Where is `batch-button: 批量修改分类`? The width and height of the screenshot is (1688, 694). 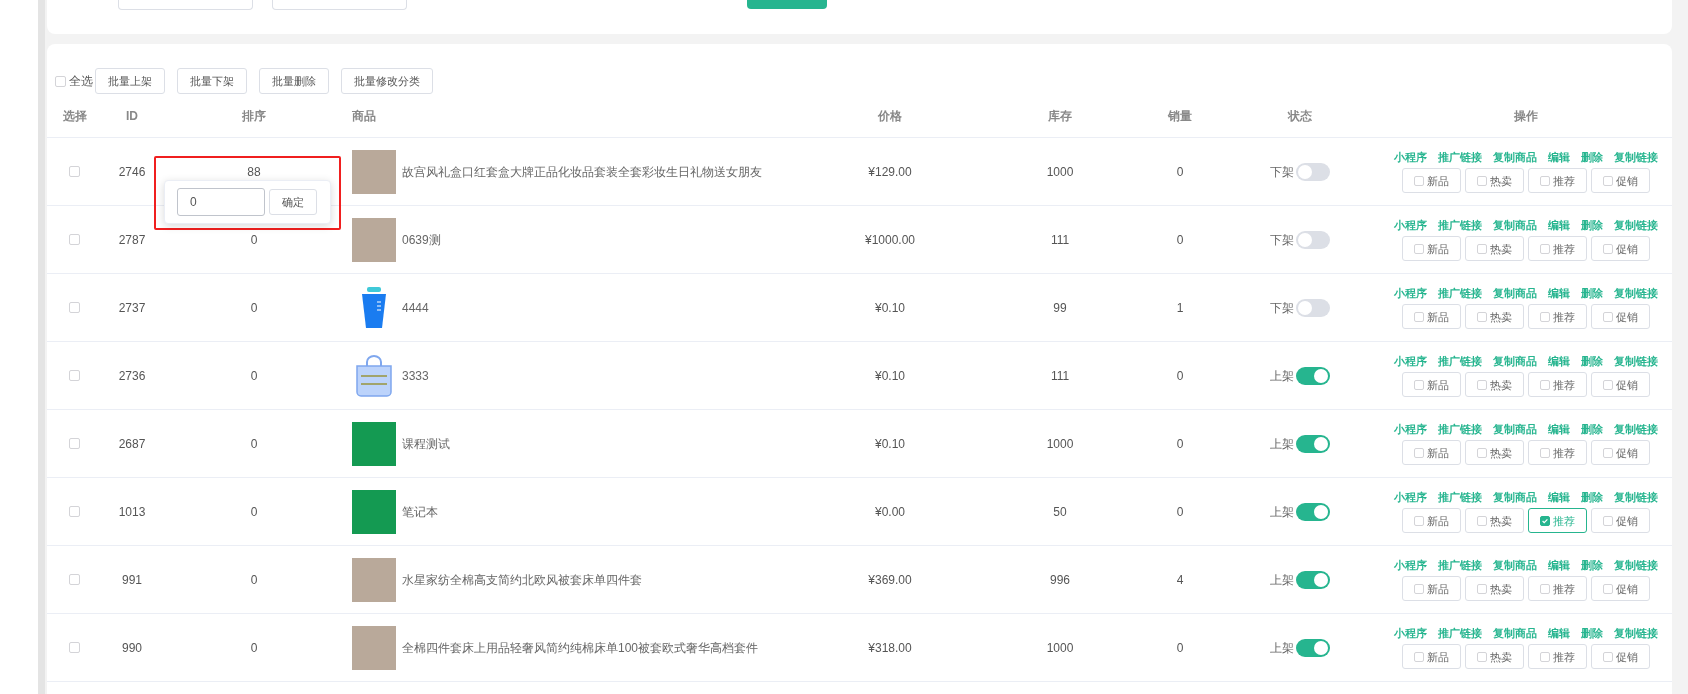
batch-button: 批量修改分类 is located at coordinates (387, 81).